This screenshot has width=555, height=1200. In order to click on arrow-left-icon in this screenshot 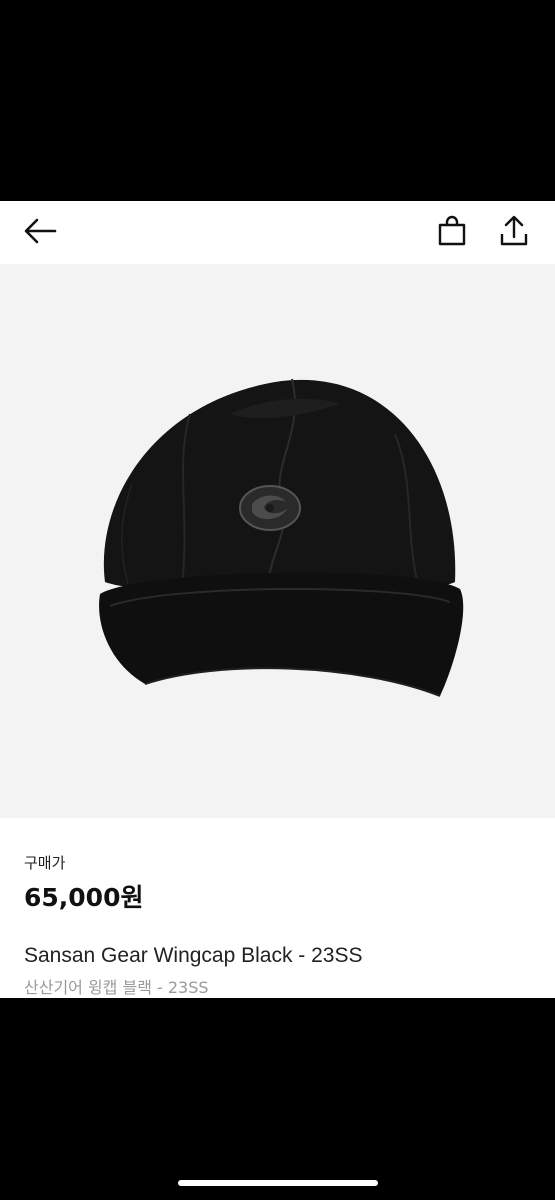, I will do `click(40, 233)`.